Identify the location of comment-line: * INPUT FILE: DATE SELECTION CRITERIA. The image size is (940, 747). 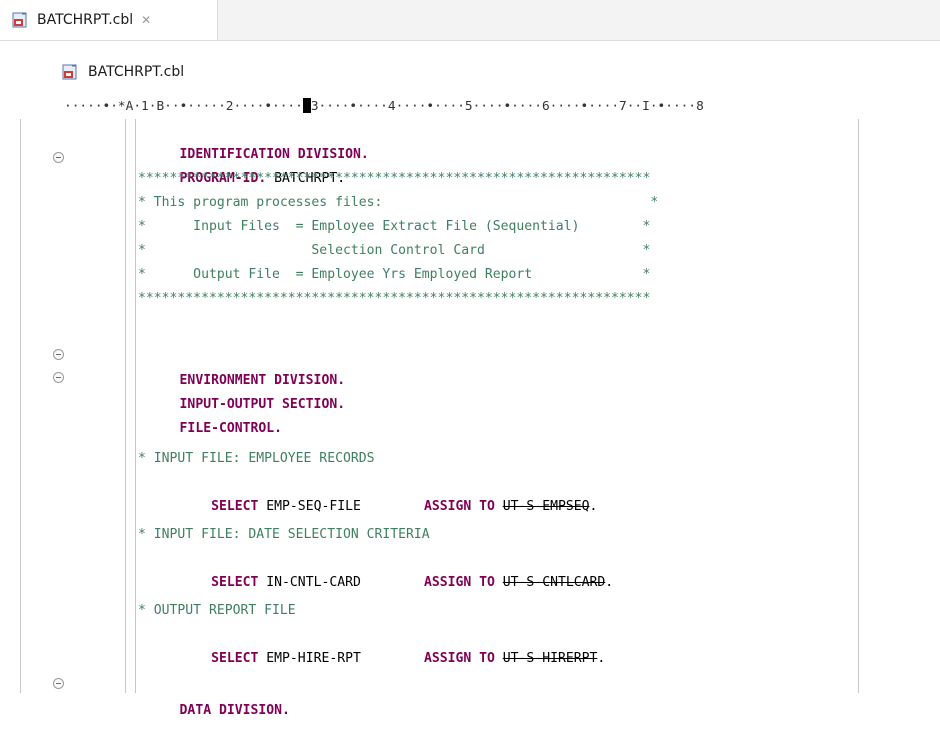
(284, 534).